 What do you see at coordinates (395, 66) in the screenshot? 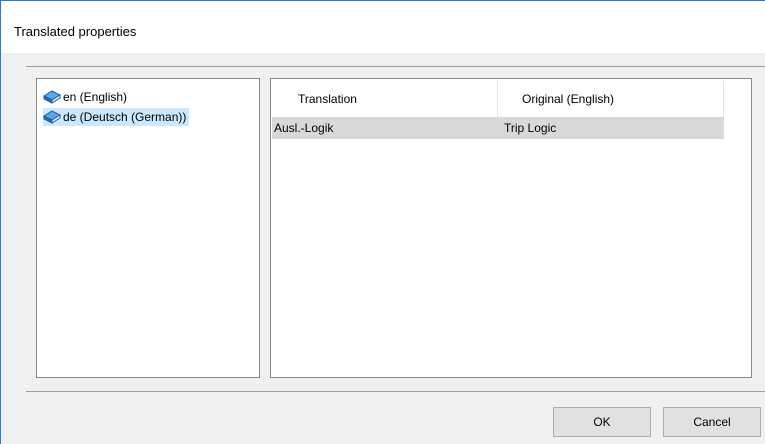
I see `group-divider` at bounding box center [395, 66].